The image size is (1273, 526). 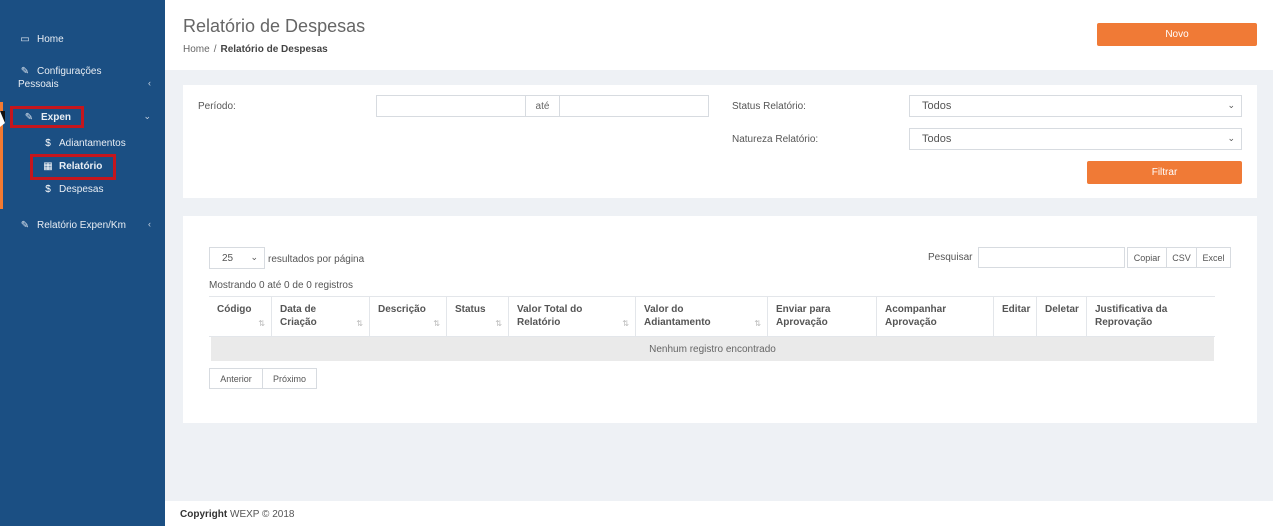 What do you see at coordinates (274, 49) in the screenshot?
I see `breadcrumb-current: Relatório de Despesas` at bounding box center [274, 49].